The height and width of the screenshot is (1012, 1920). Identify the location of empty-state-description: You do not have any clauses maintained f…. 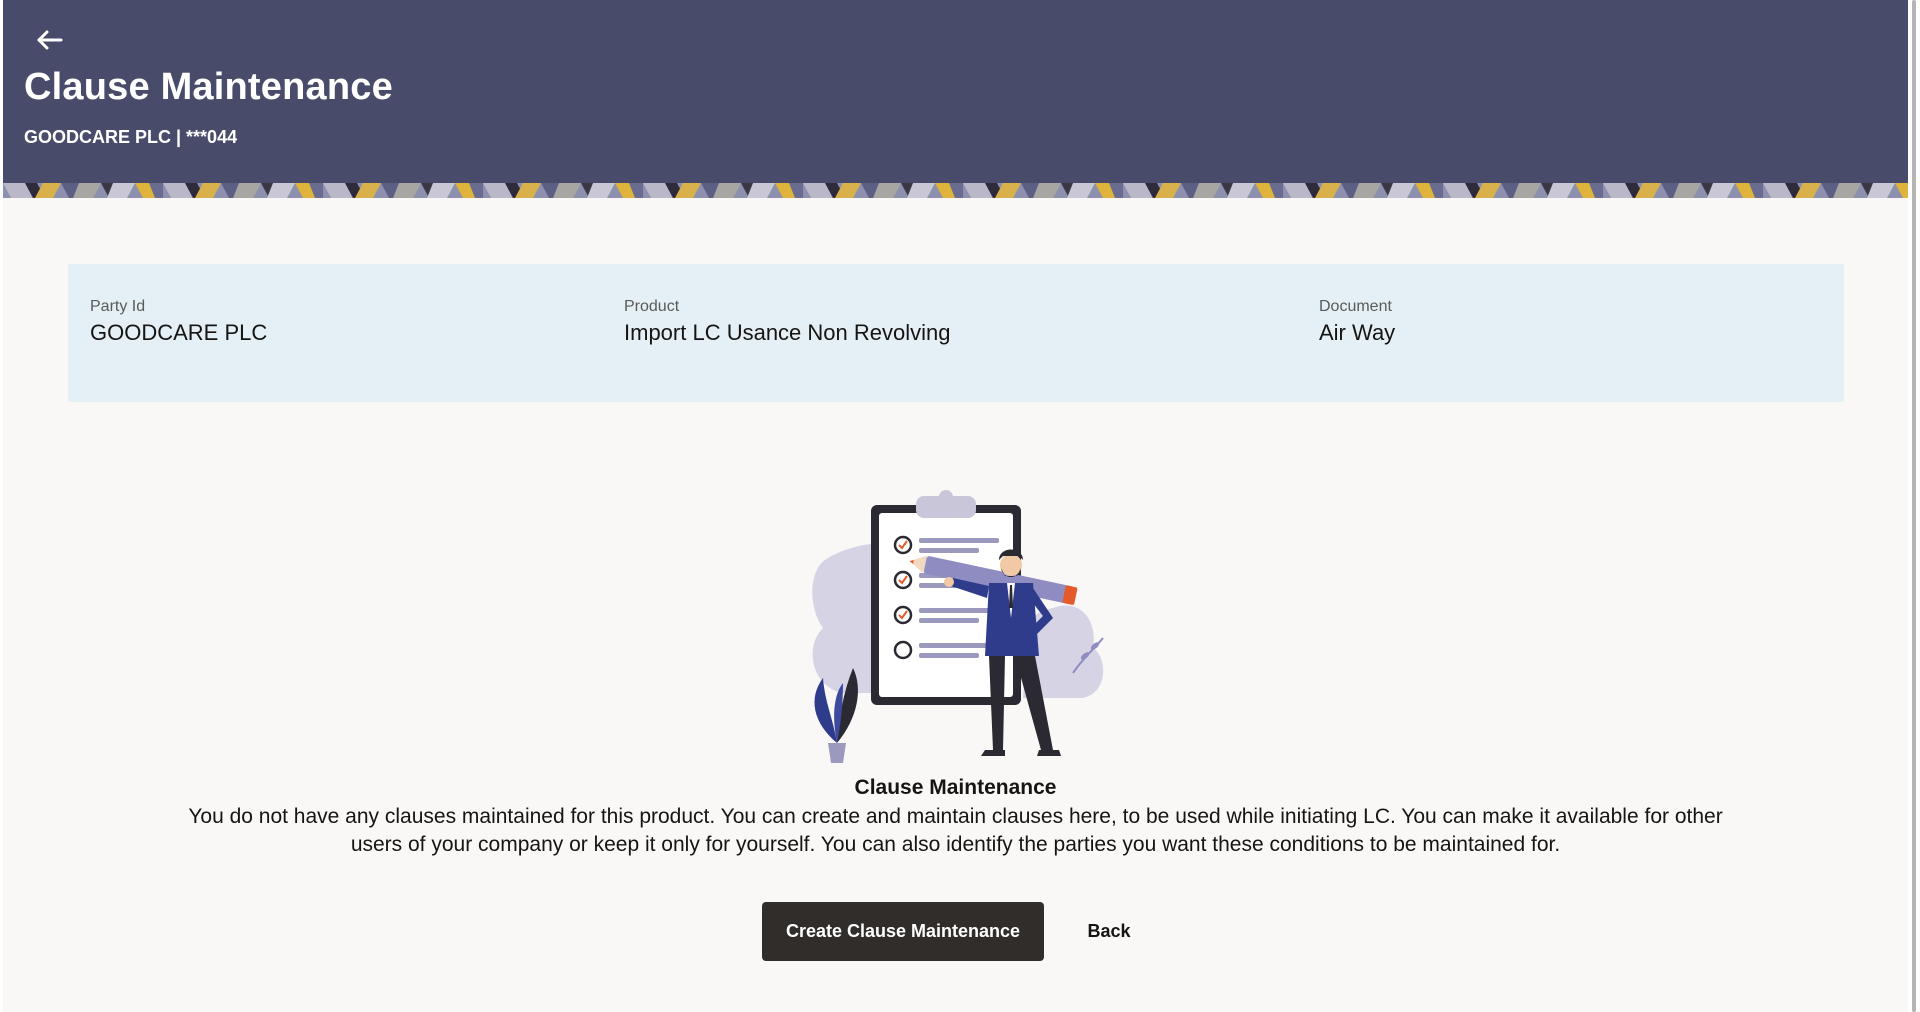
(955, 830).